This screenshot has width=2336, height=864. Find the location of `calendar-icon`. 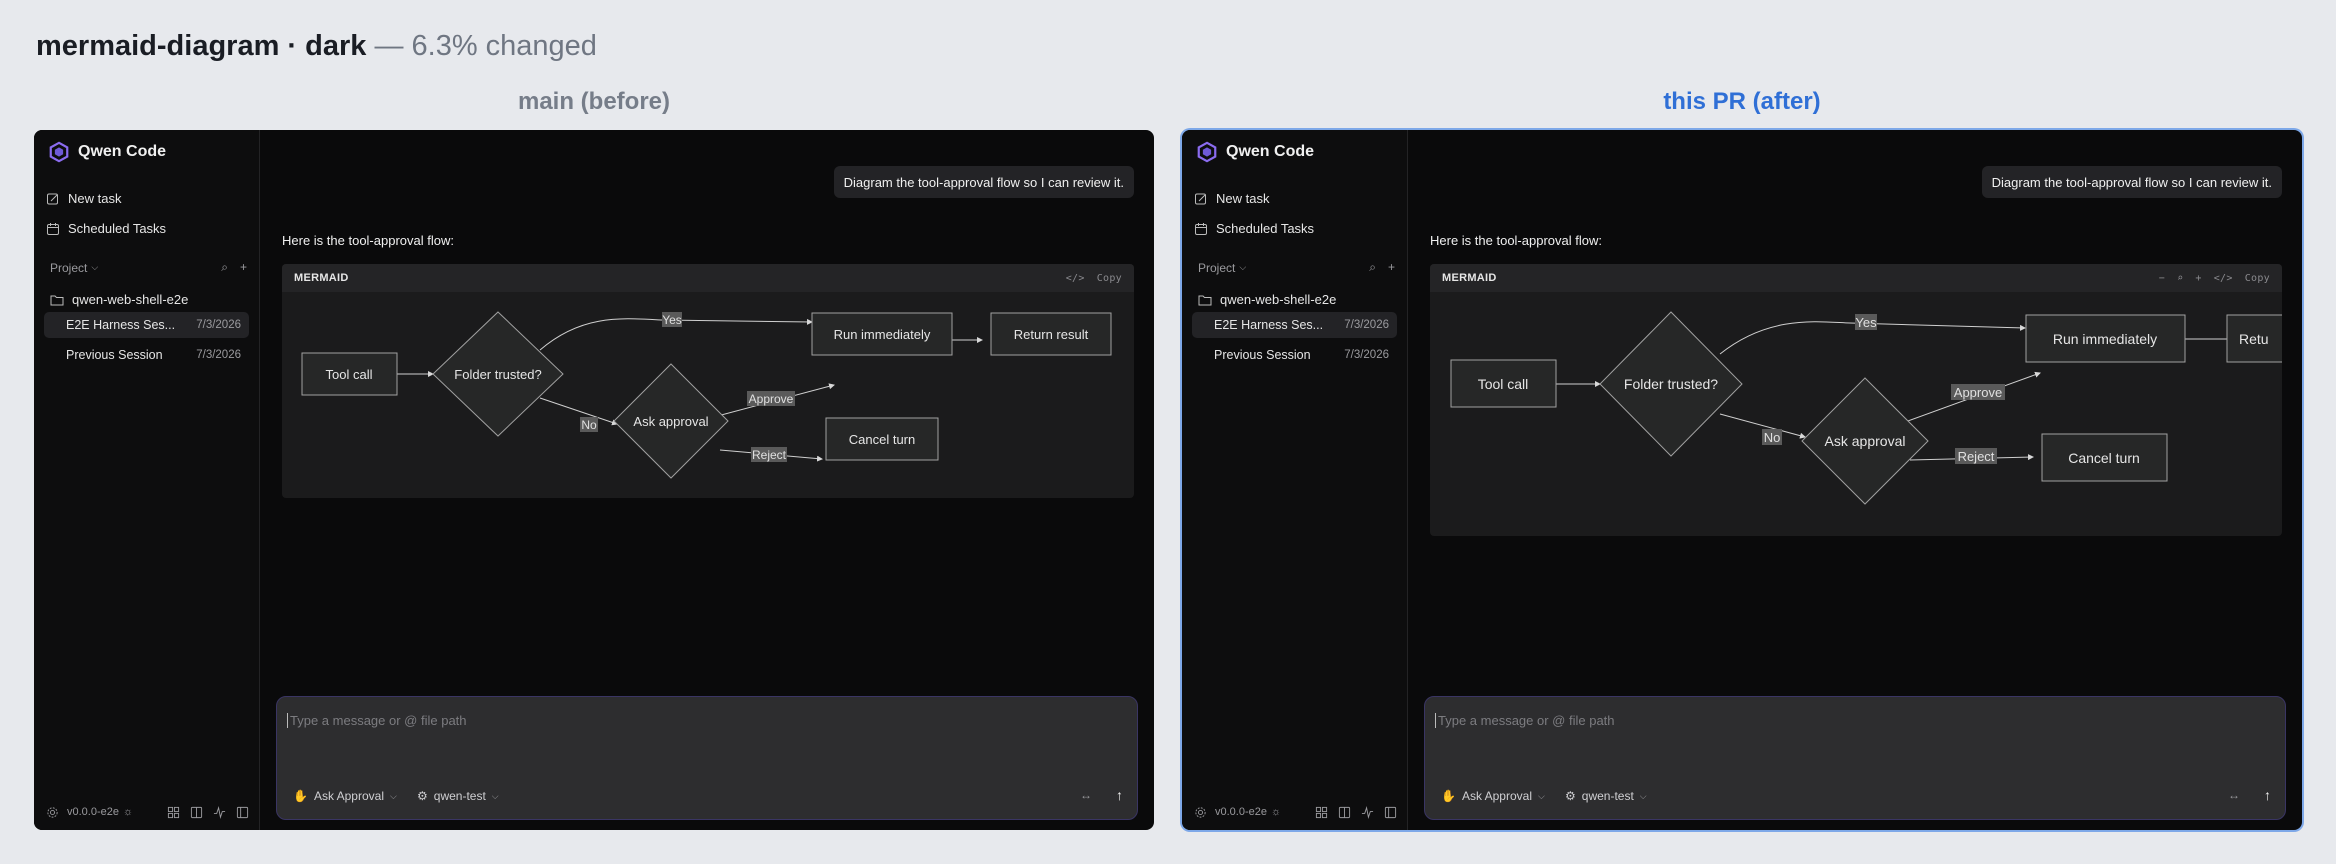

calendar-icon is located at coordinates (53, 228).